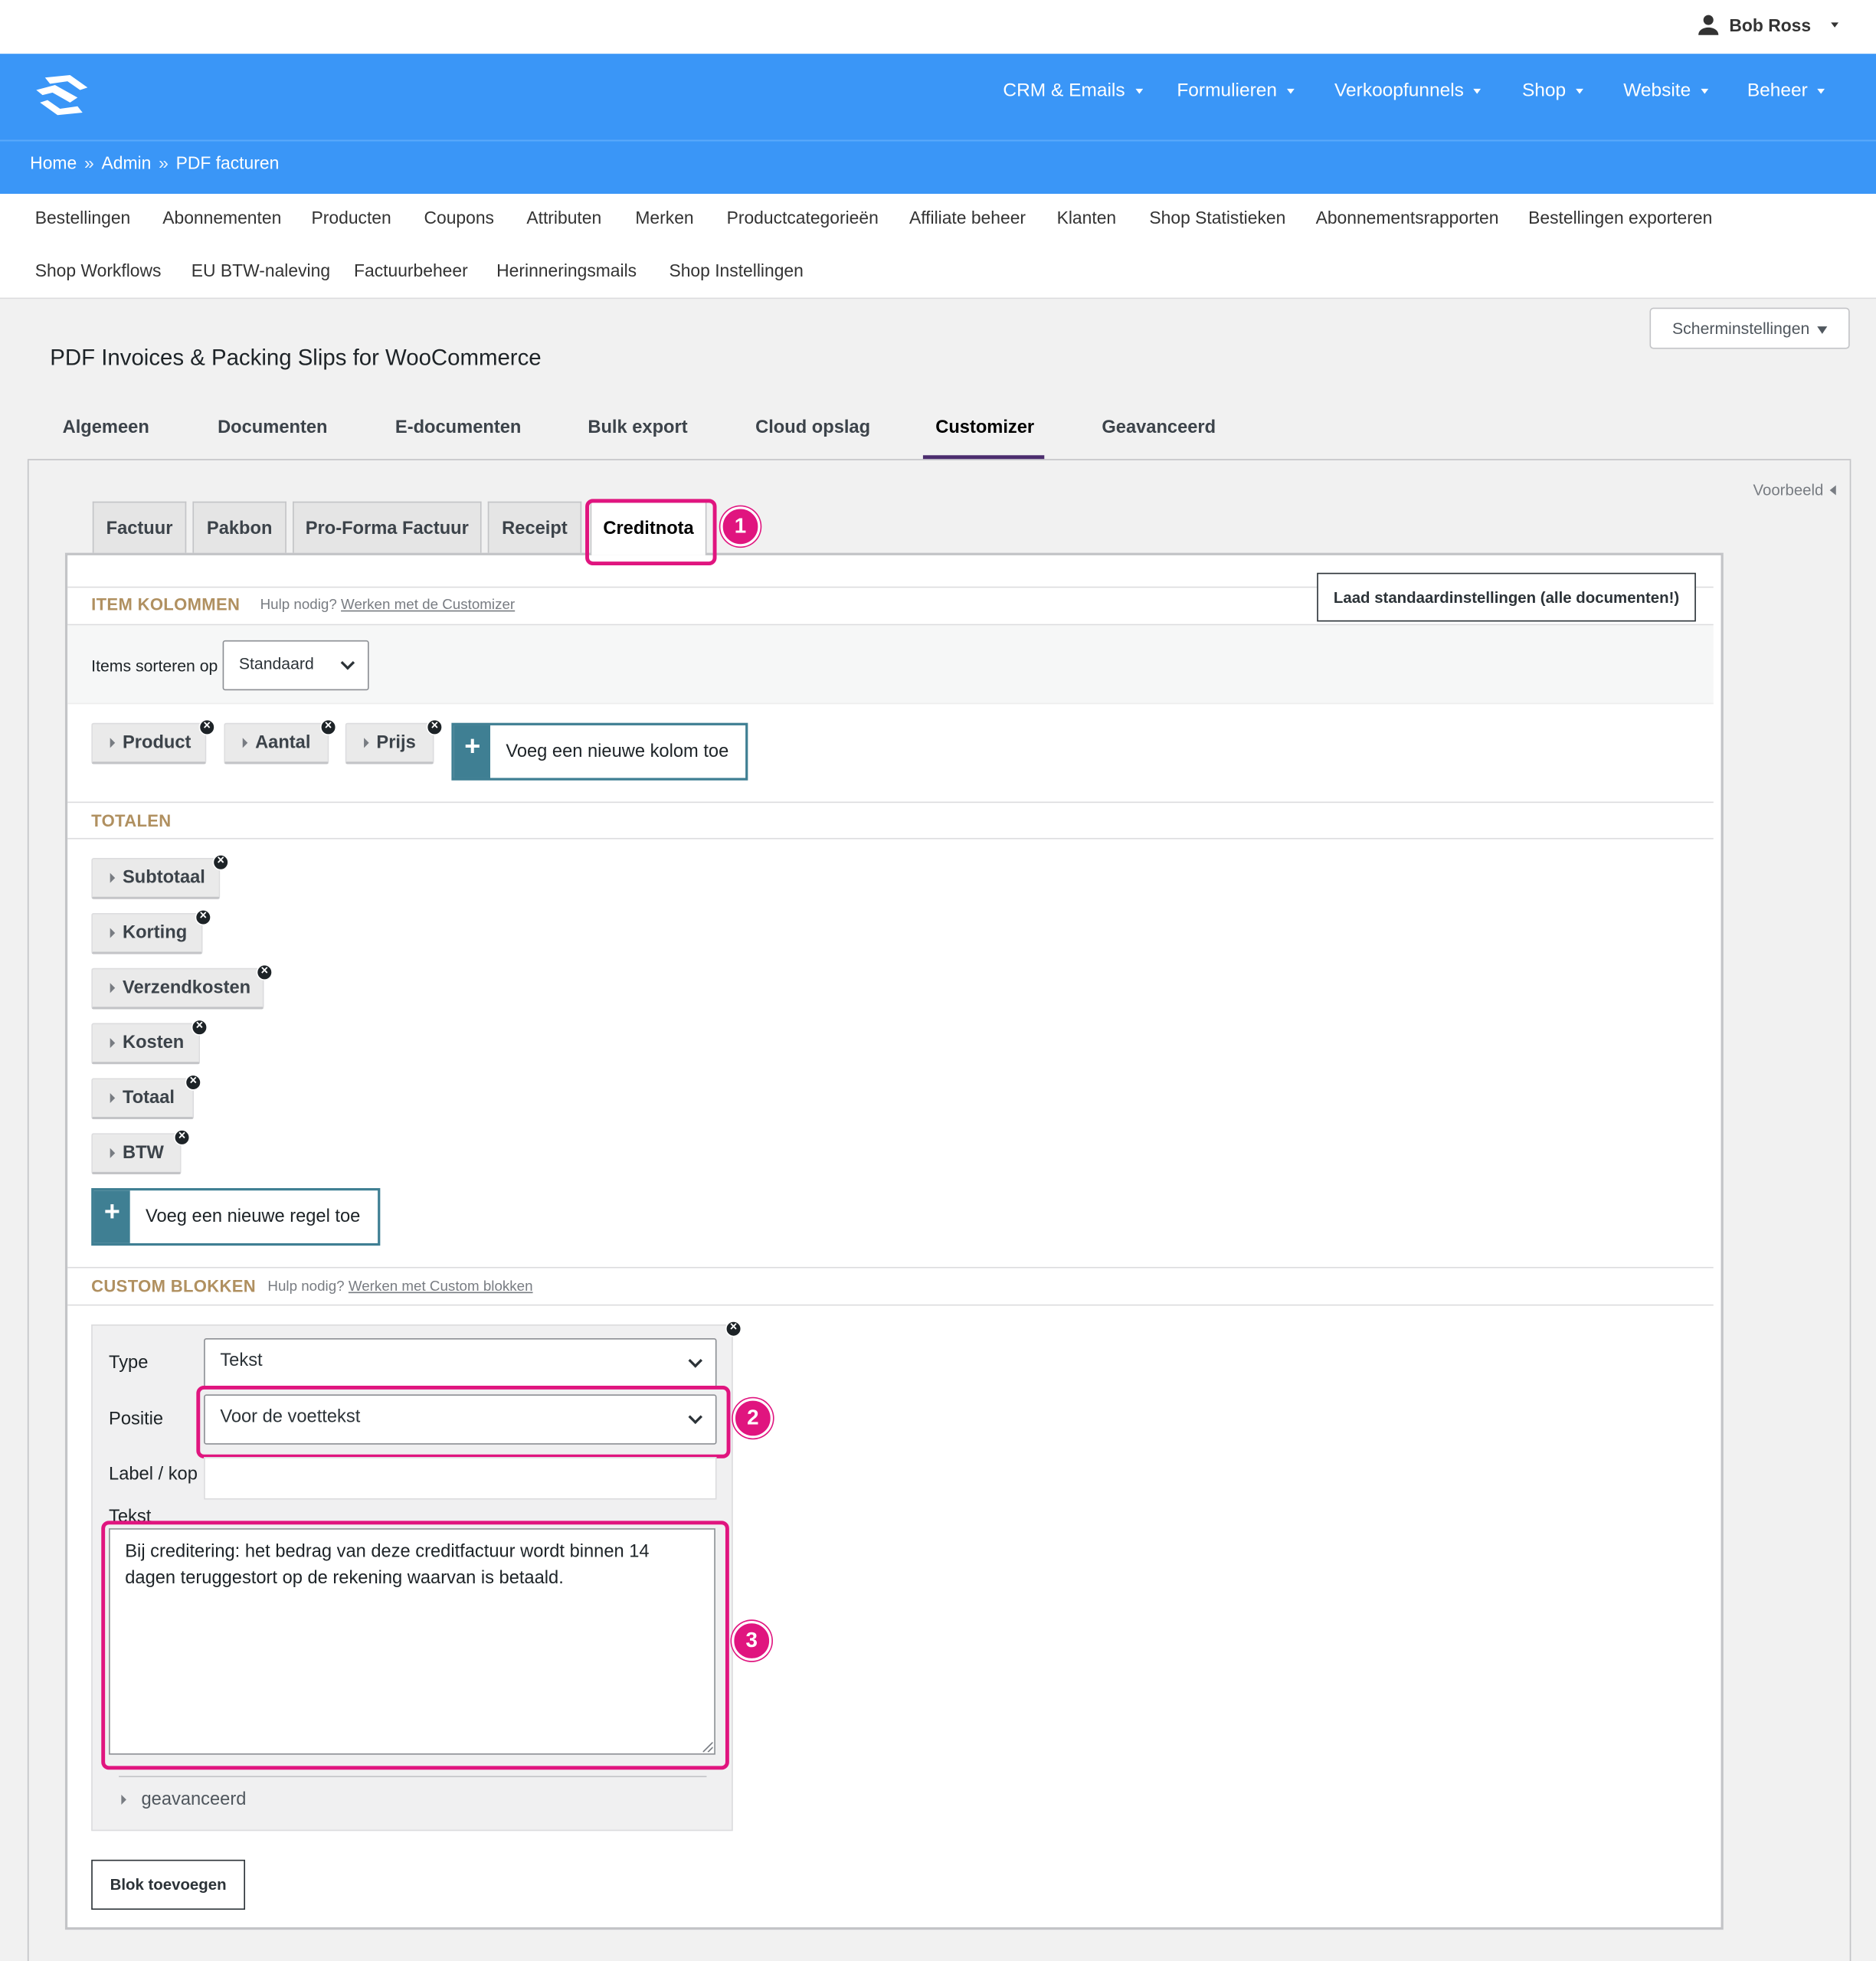  What do you see at coordinates (752, 1418) in the screenshot?
I see `annotation-badge-2: 2` at bounding box center [752, 1418].